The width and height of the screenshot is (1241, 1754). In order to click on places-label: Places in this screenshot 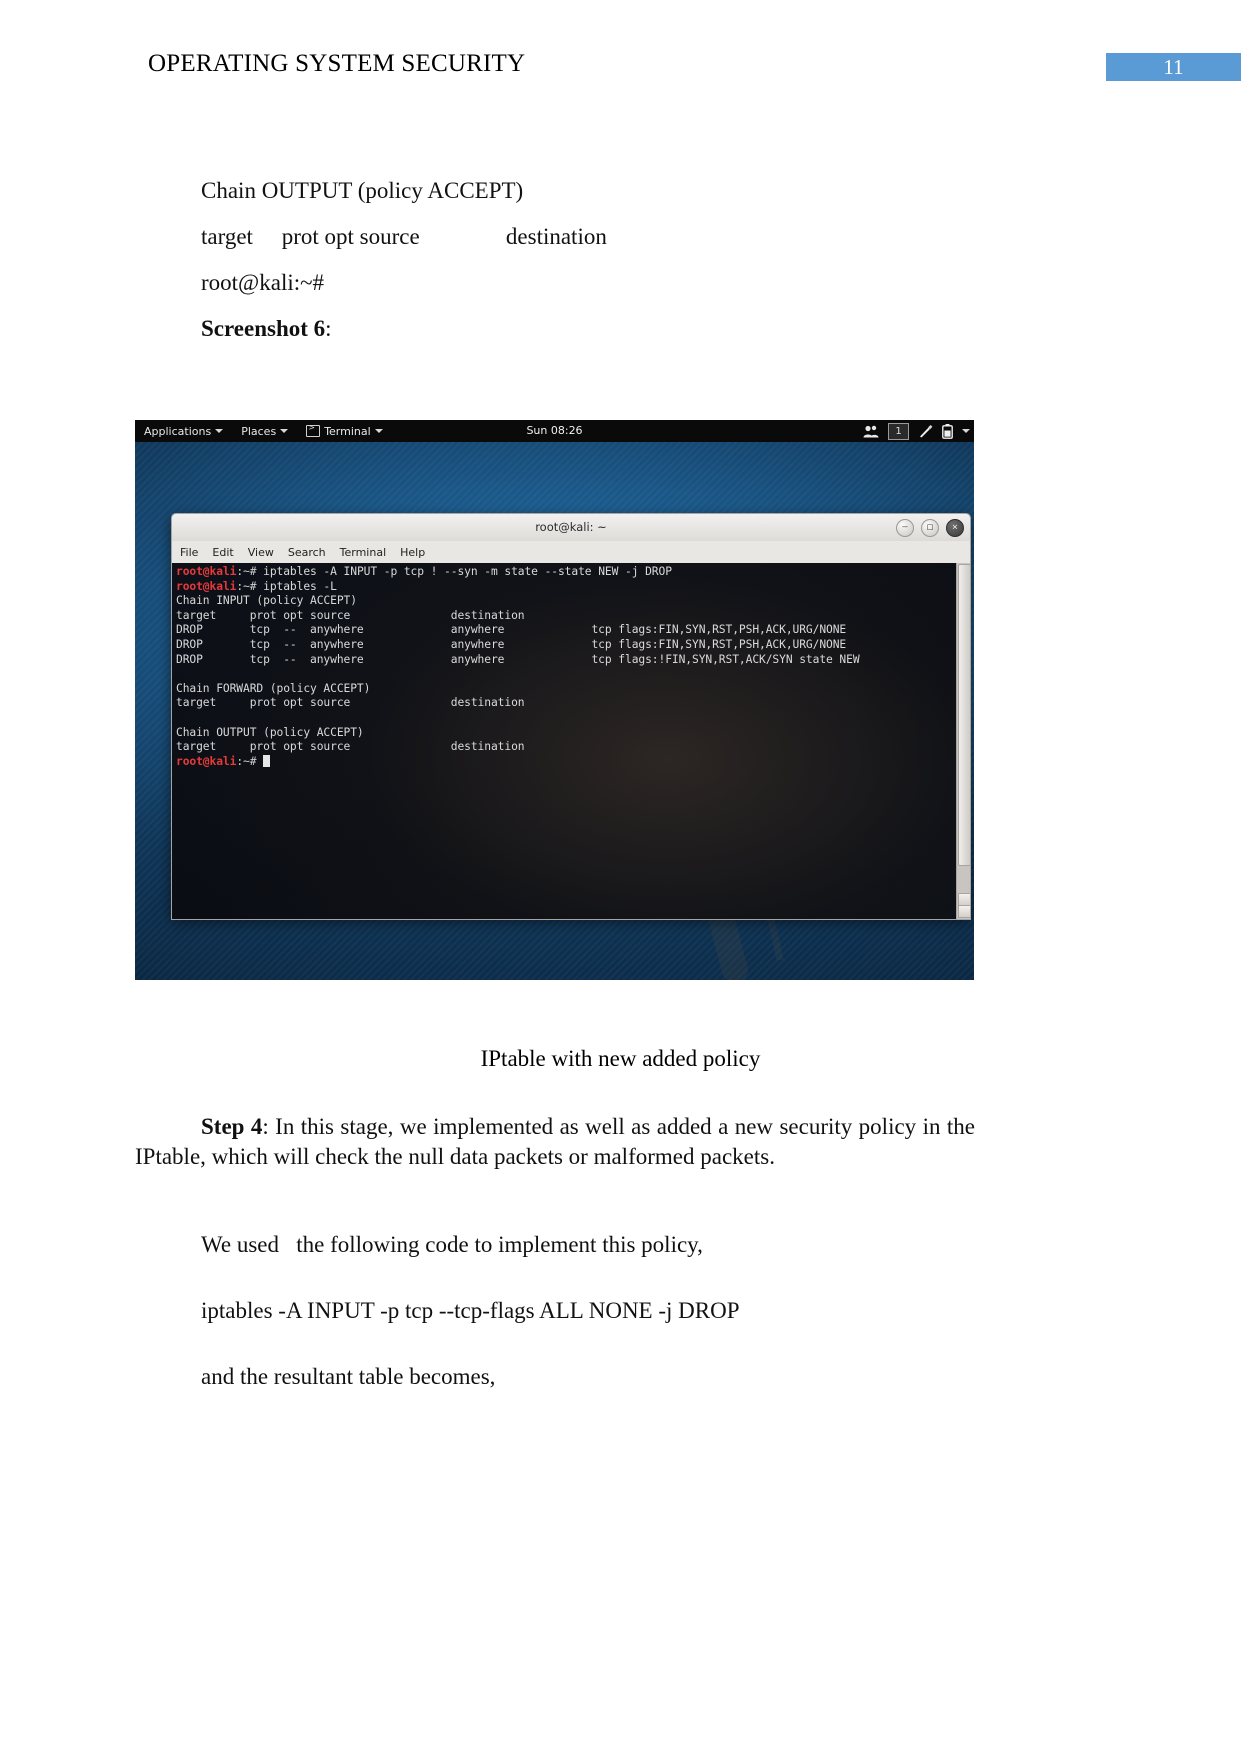, I will do `click(259, 431)`.